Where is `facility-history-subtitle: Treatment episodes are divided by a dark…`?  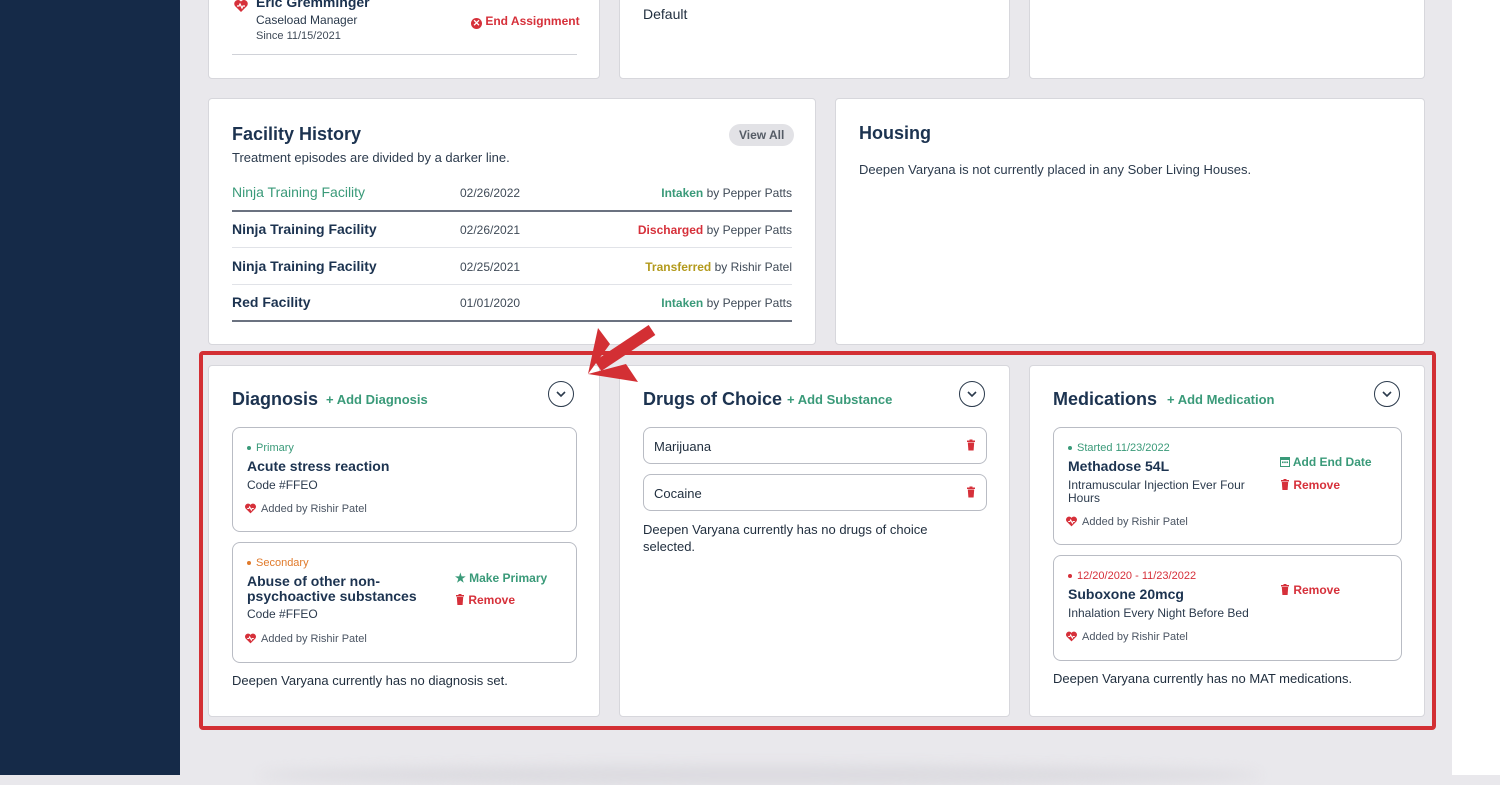
facility-history-subtitle: Treatment episodes are divided by a dark… is located at coordinates (371, 157).